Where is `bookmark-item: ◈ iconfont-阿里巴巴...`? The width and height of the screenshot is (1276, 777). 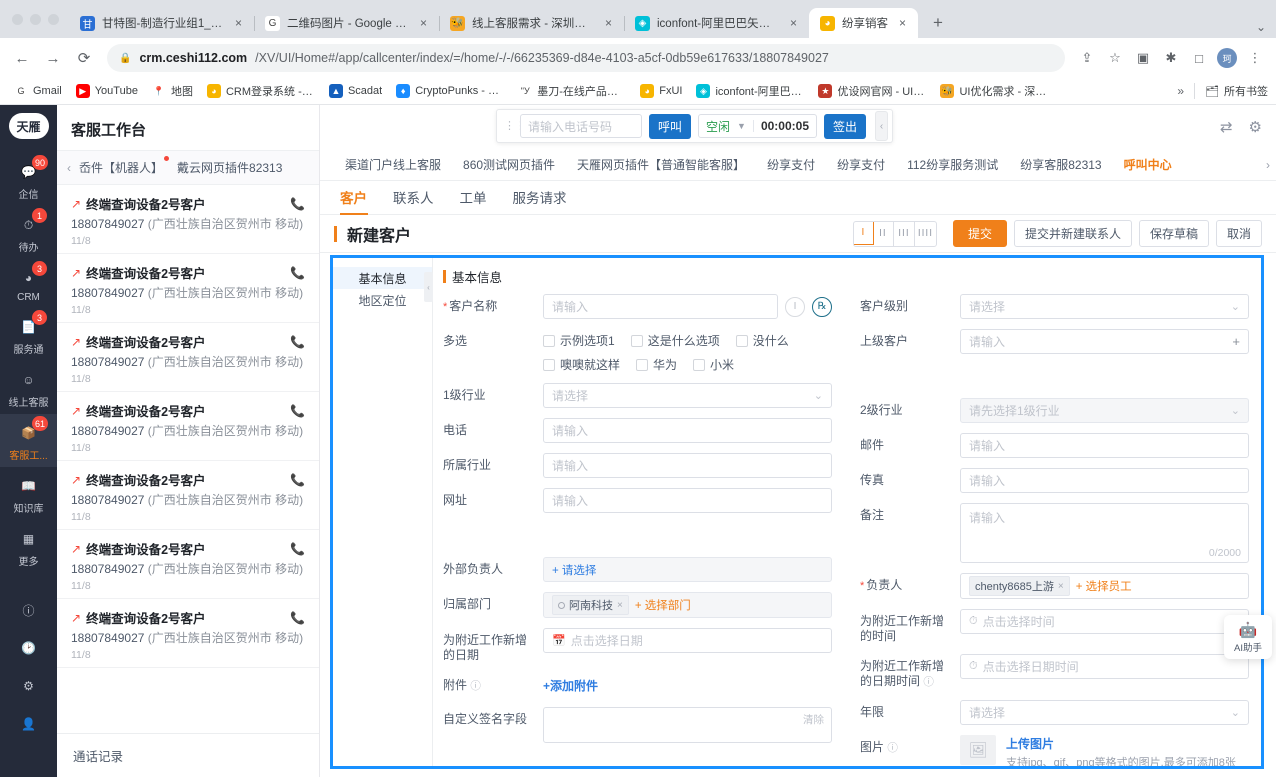
bookmark-item: ◈ iconfont-阿里巴巴... is located at coordinates (750, 91).